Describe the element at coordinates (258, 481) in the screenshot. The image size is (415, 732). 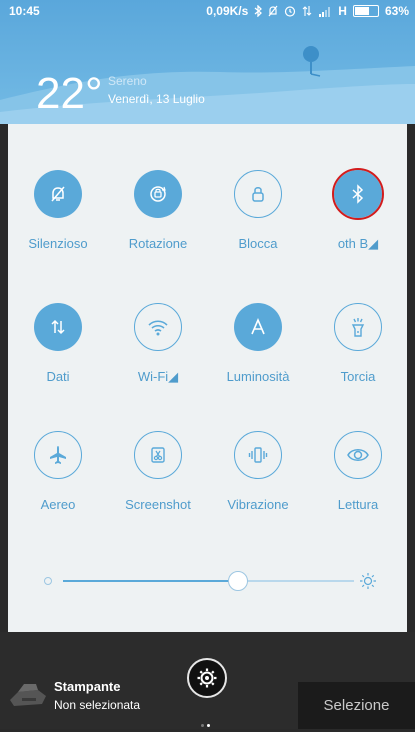
I see `toggle-vibrazione: Vibrazione` at that location.